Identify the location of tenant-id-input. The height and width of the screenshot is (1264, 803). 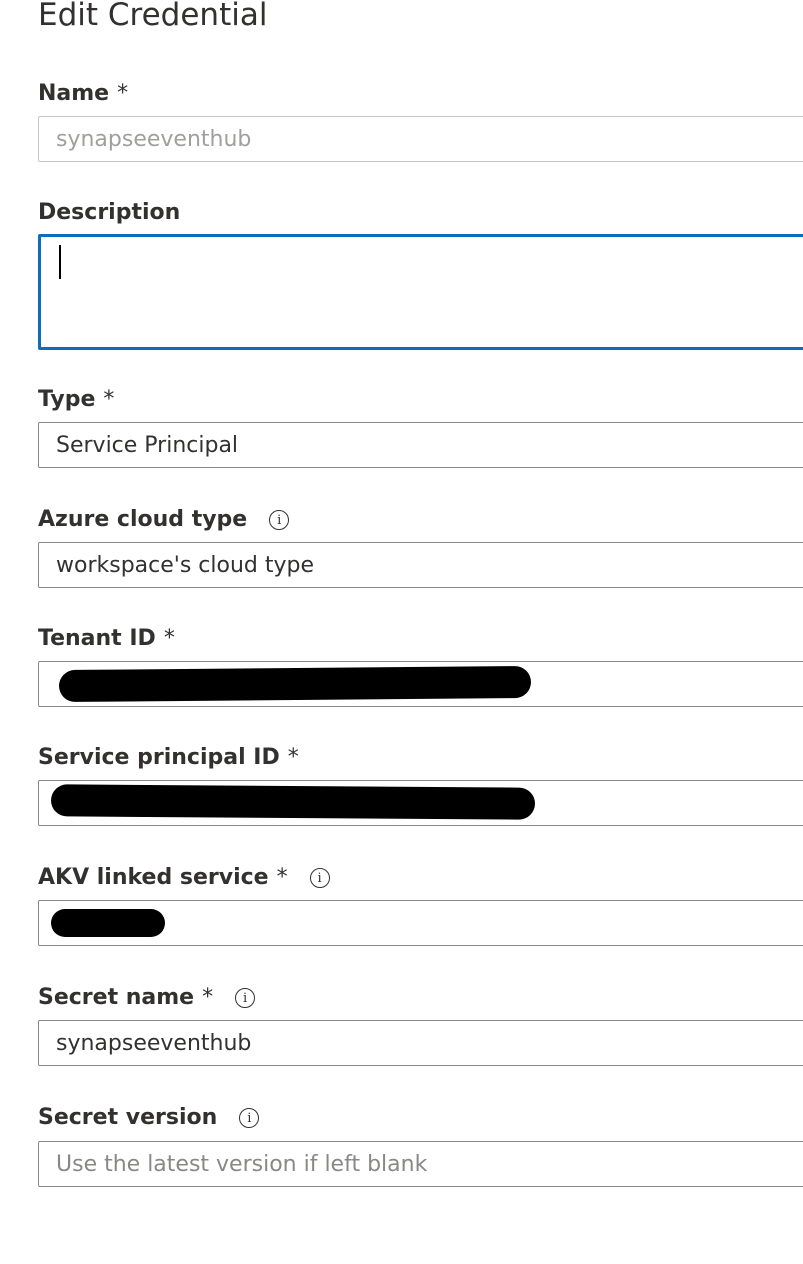
(420, 684).